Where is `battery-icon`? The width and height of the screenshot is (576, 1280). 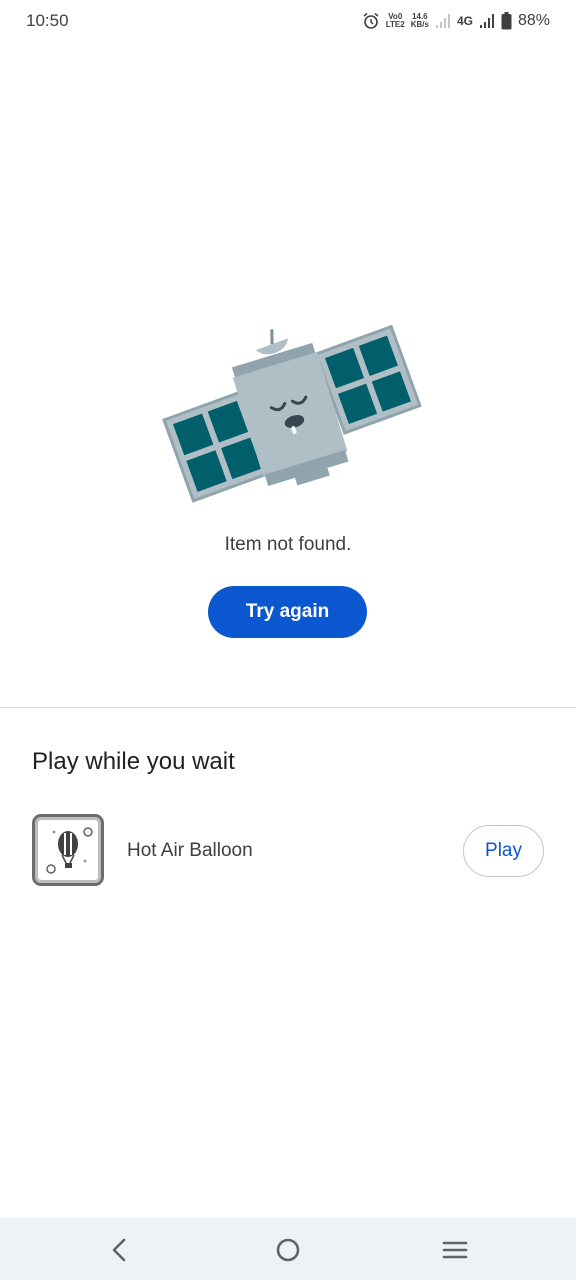
battery-icon is located at coordinates (506, 21).